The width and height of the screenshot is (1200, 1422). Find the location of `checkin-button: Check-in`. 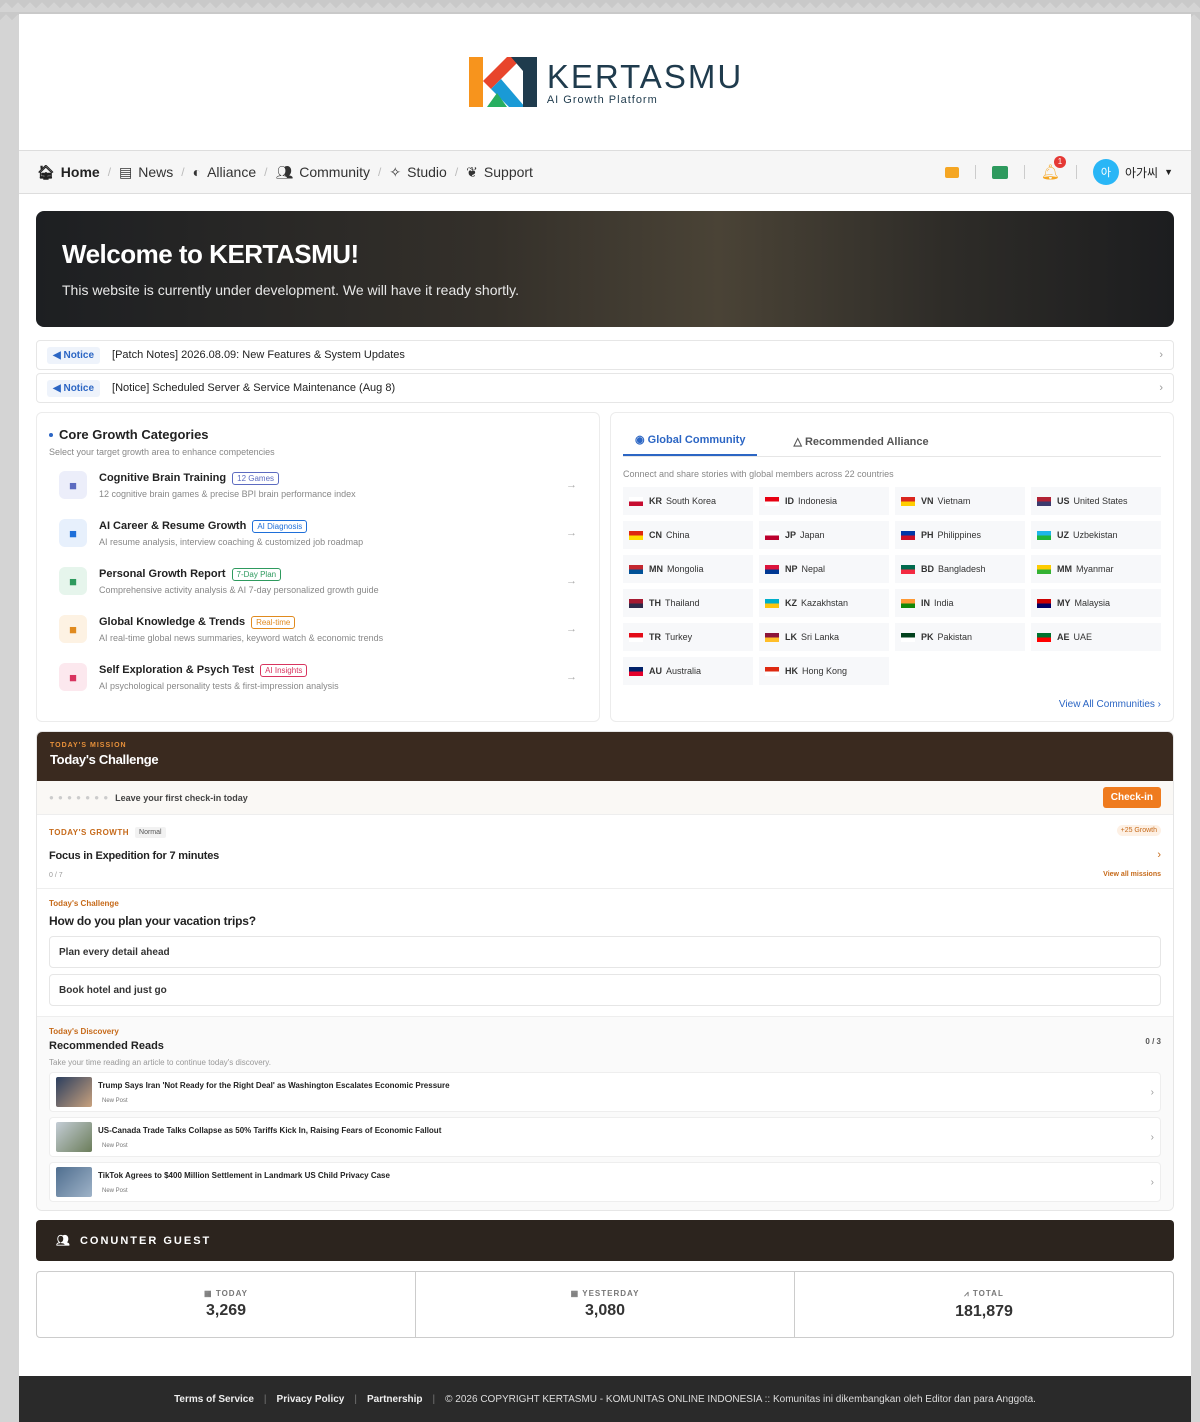

checkin-button: Check-in is located at coordinates (1131, 797).